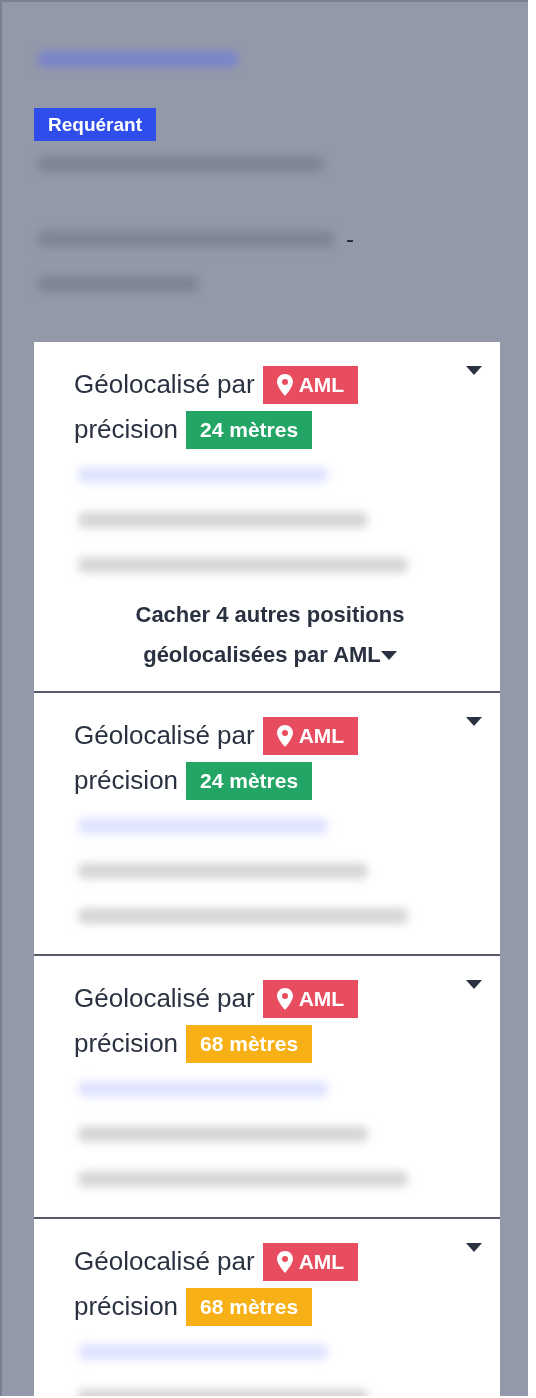 This screenshot has height=1398, width=536. I want to click on toggle-link: Cacher 4 autres positions géolocalisées par AML, so click(280, 631).